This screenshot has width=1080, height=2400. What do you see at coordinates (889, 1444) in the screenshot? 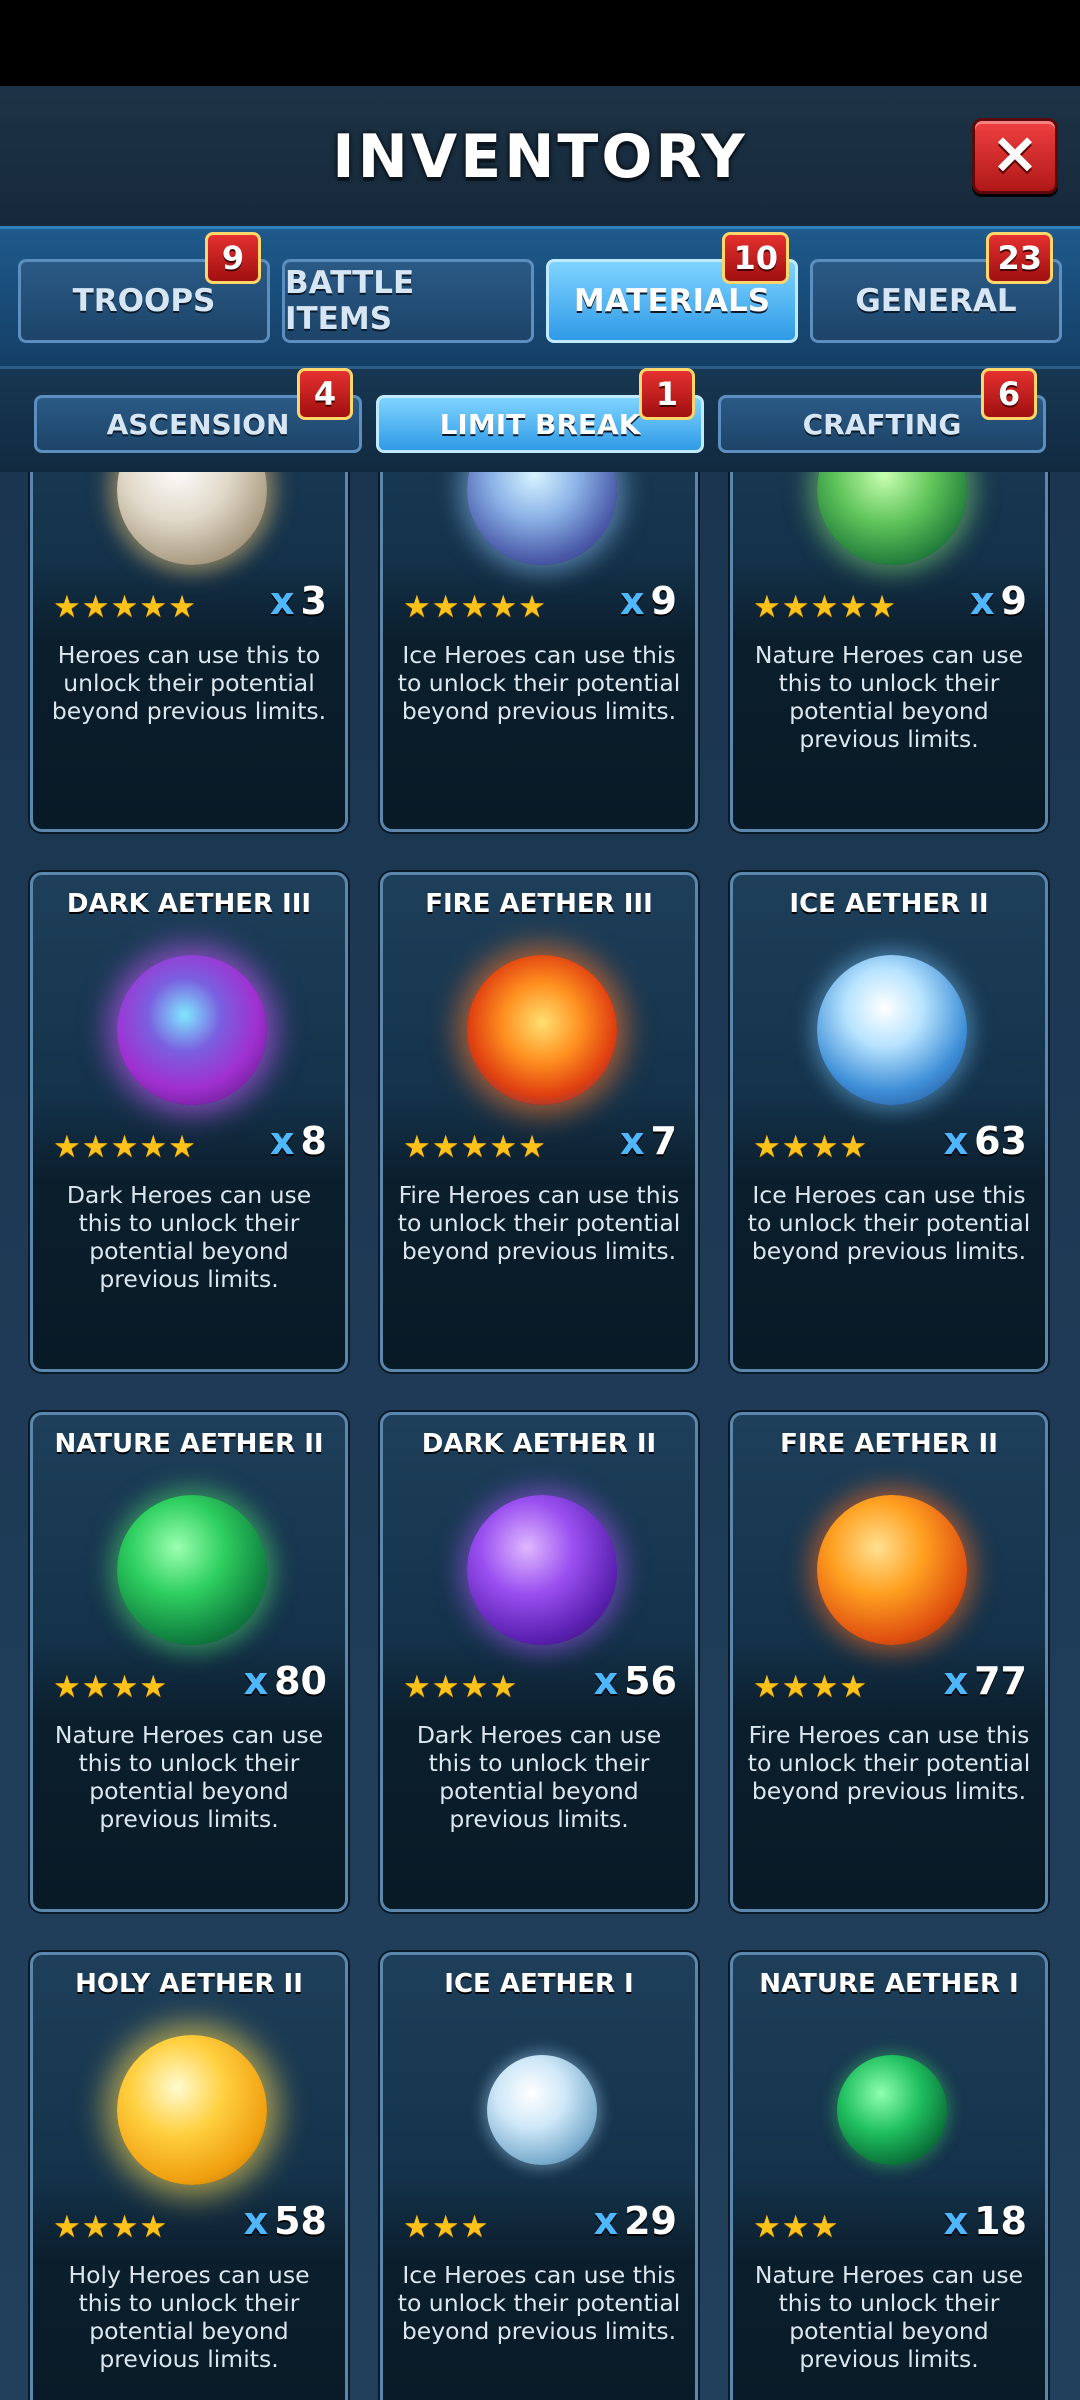
I see `item-name: FIRE AETHER II` at bounding box center [889, 1444].